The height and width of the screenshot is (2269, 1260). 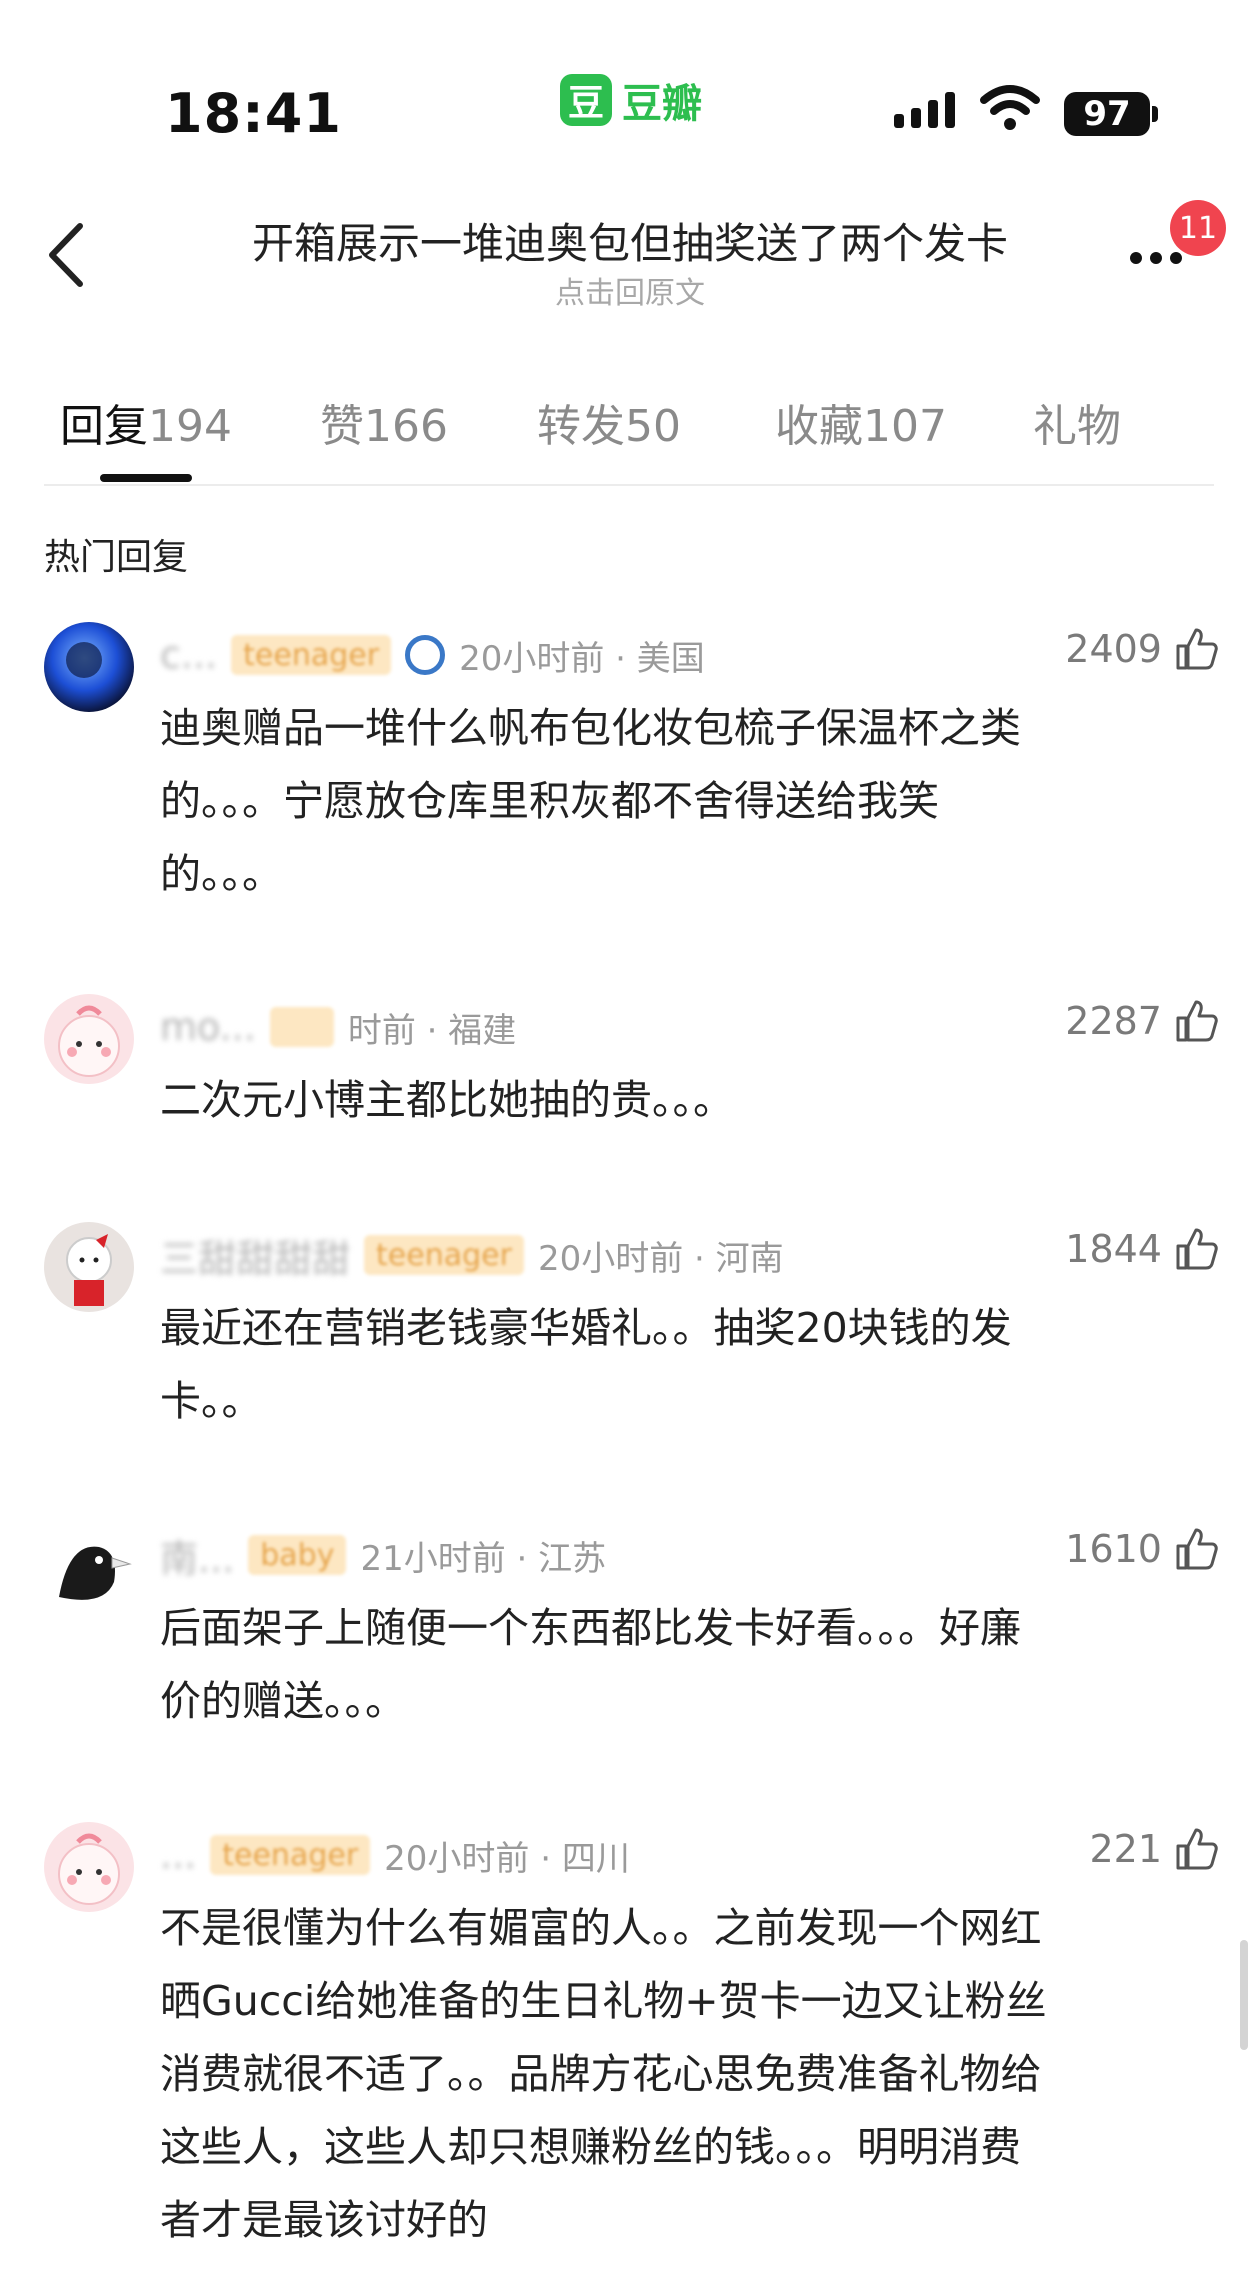 I want to click on tab-likes: 赞166, so click(x=384, y=422).